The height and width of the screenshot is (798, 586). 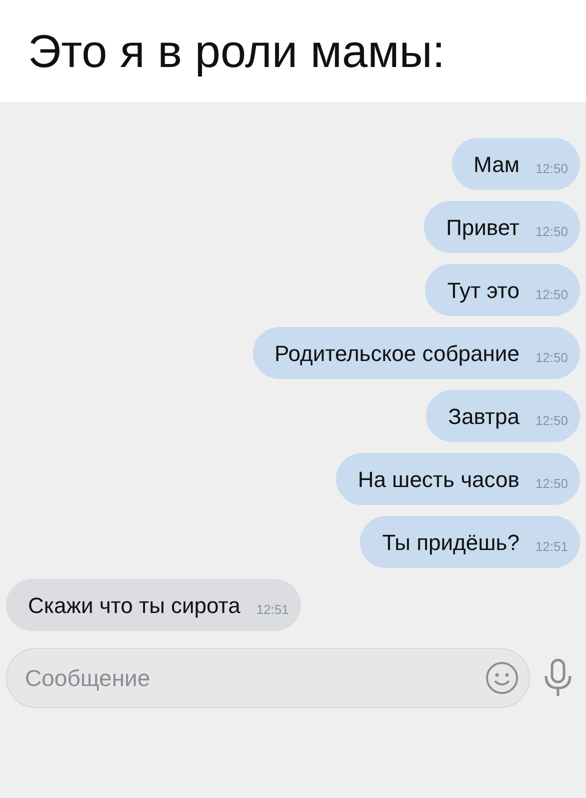 I want to click on message-text: Завтра, so click(x=484, y=416).